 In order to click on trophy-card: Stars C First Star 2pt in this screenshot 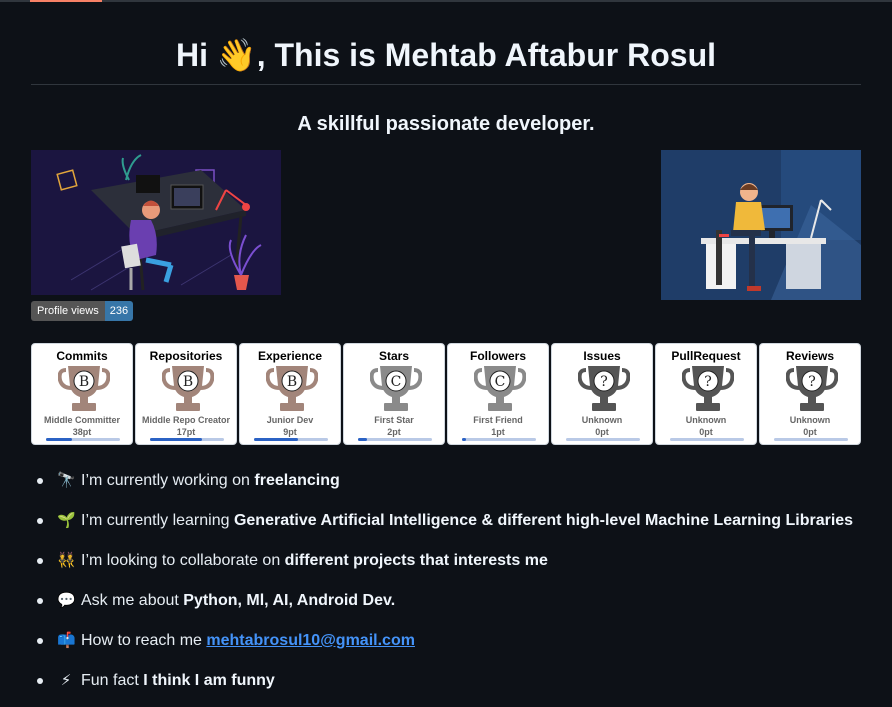, I will do `click(394, 394)`.